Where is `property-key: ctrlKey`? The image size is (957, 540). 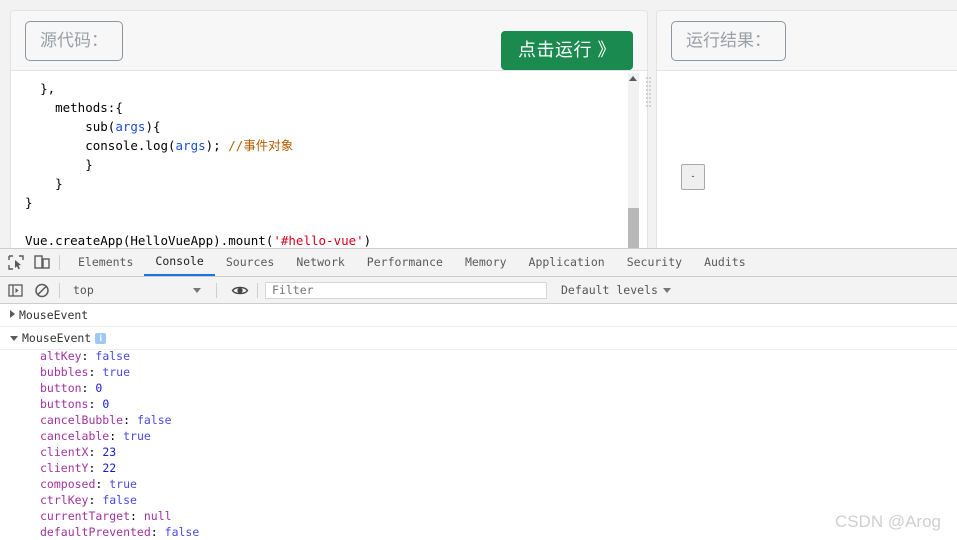 property-key: ctrlKey is located at coordinates (64, 500).